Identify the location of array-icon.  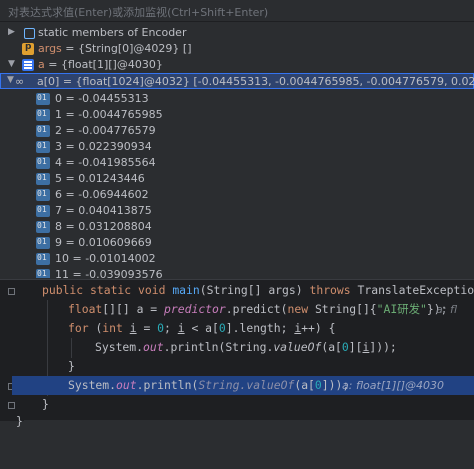
(28, 65).